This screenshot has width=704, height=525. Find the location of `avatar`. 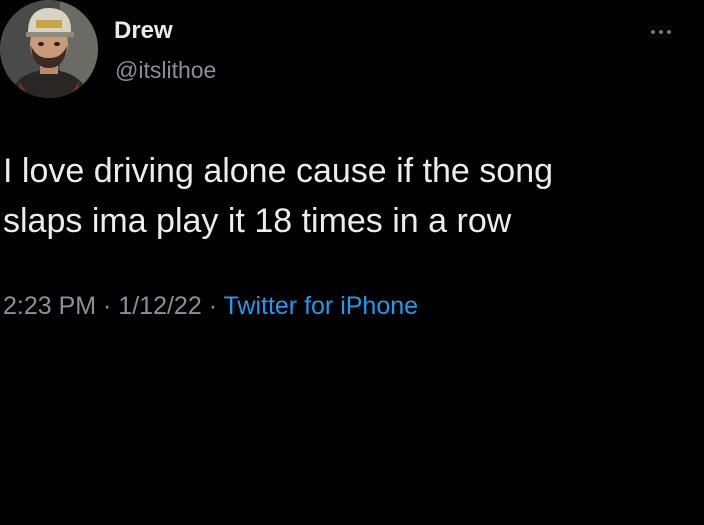

avatar is located at coordinates (49, 49).